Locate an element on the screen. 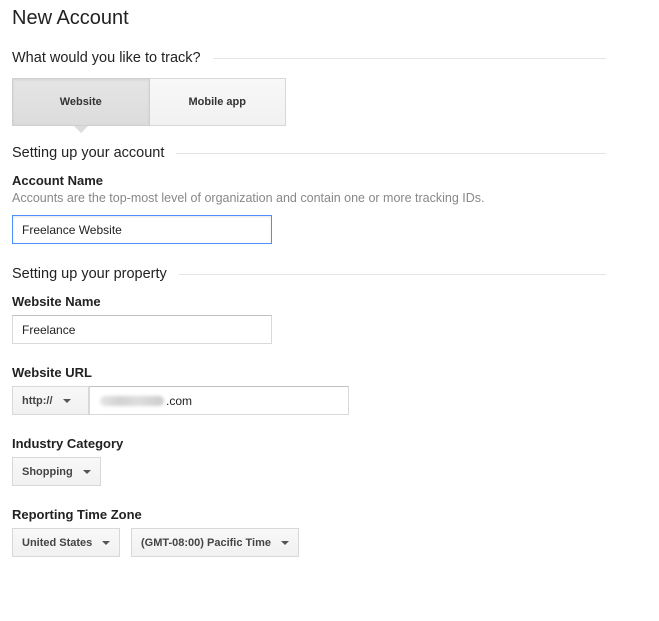  url-suffix: .com is located at coordinates (179, 400).